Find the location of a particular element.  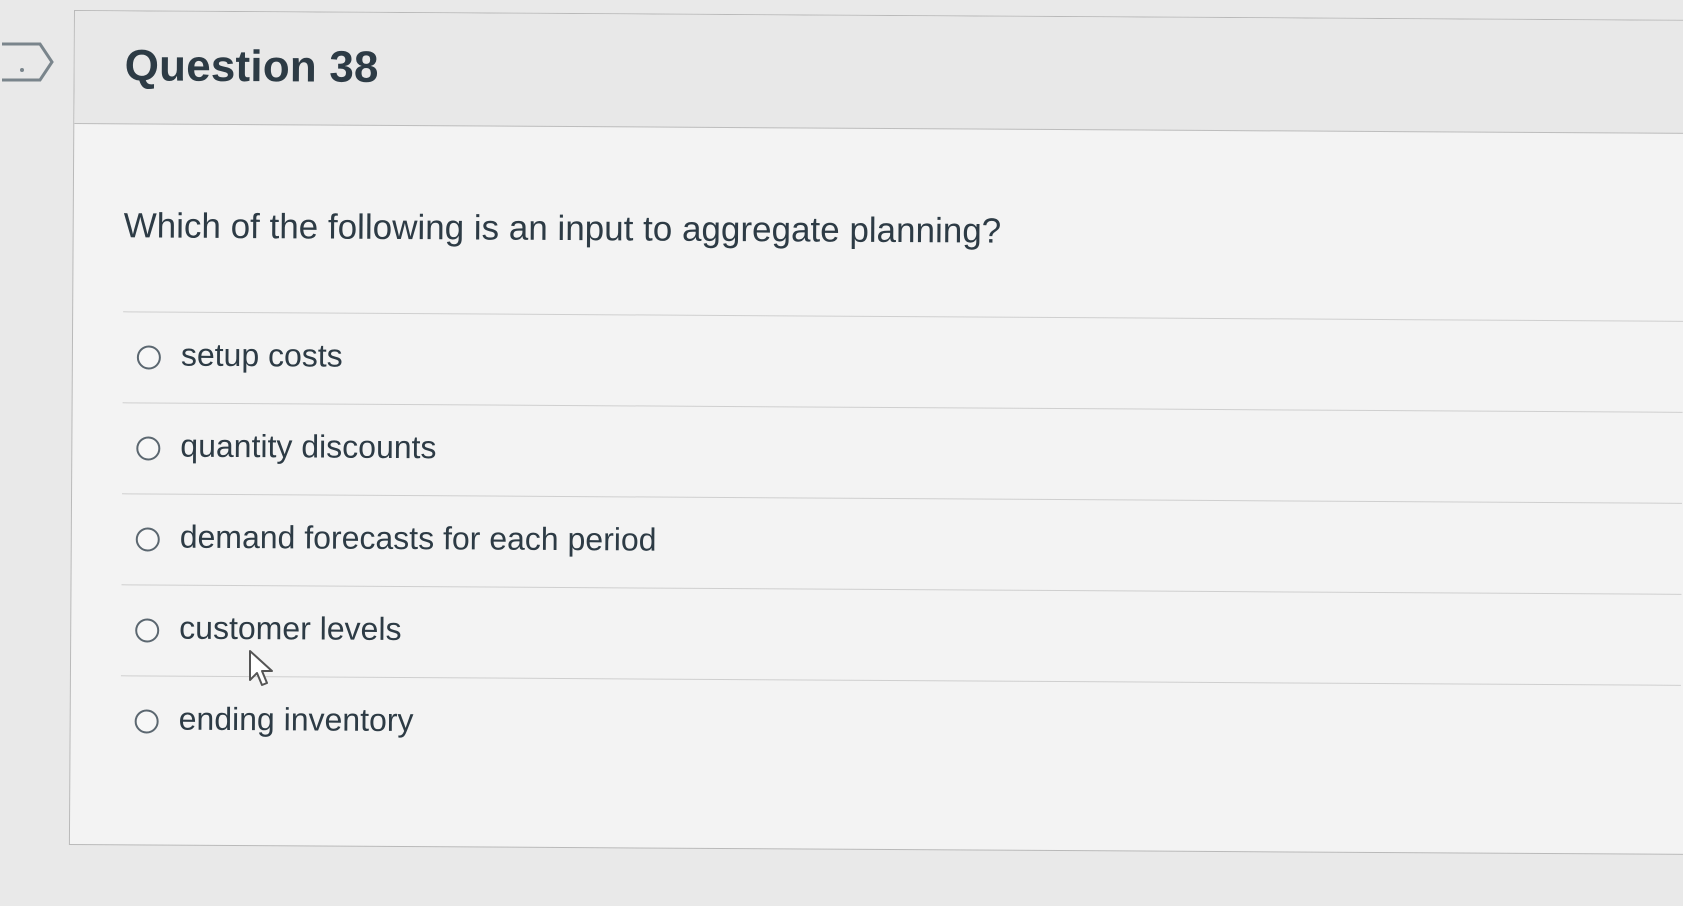

answer-option: ending inventory is located at coordinates (900, 725).